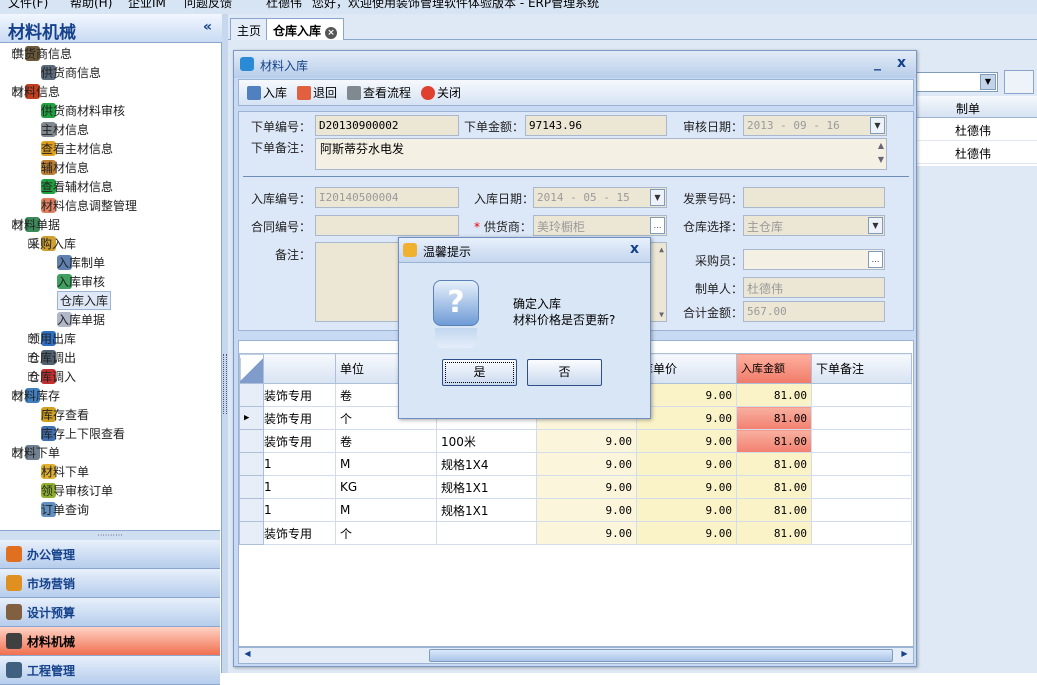 Image resolution: width=1037 pixels, height=685 pixels. I want to click on tree-item: + 仓库调入, so click(52, 376).